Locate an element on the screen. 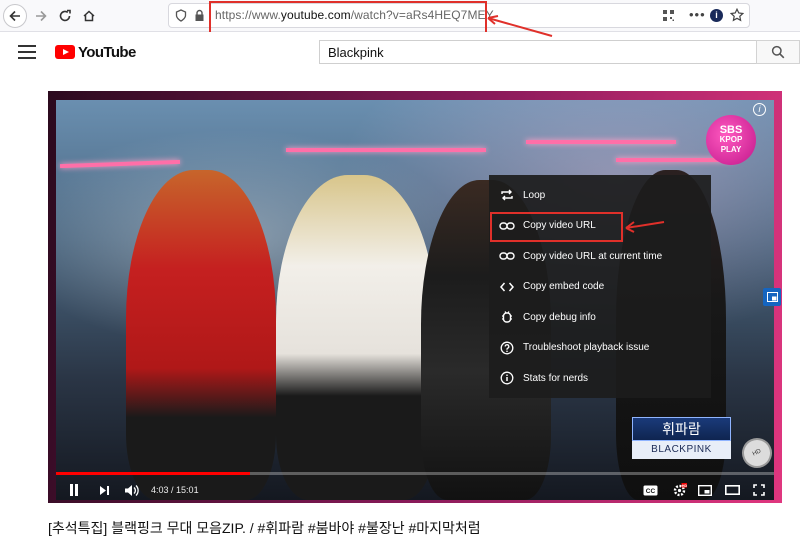 The image size is (800, 552). pause-button is located at coordinates (74, 490).